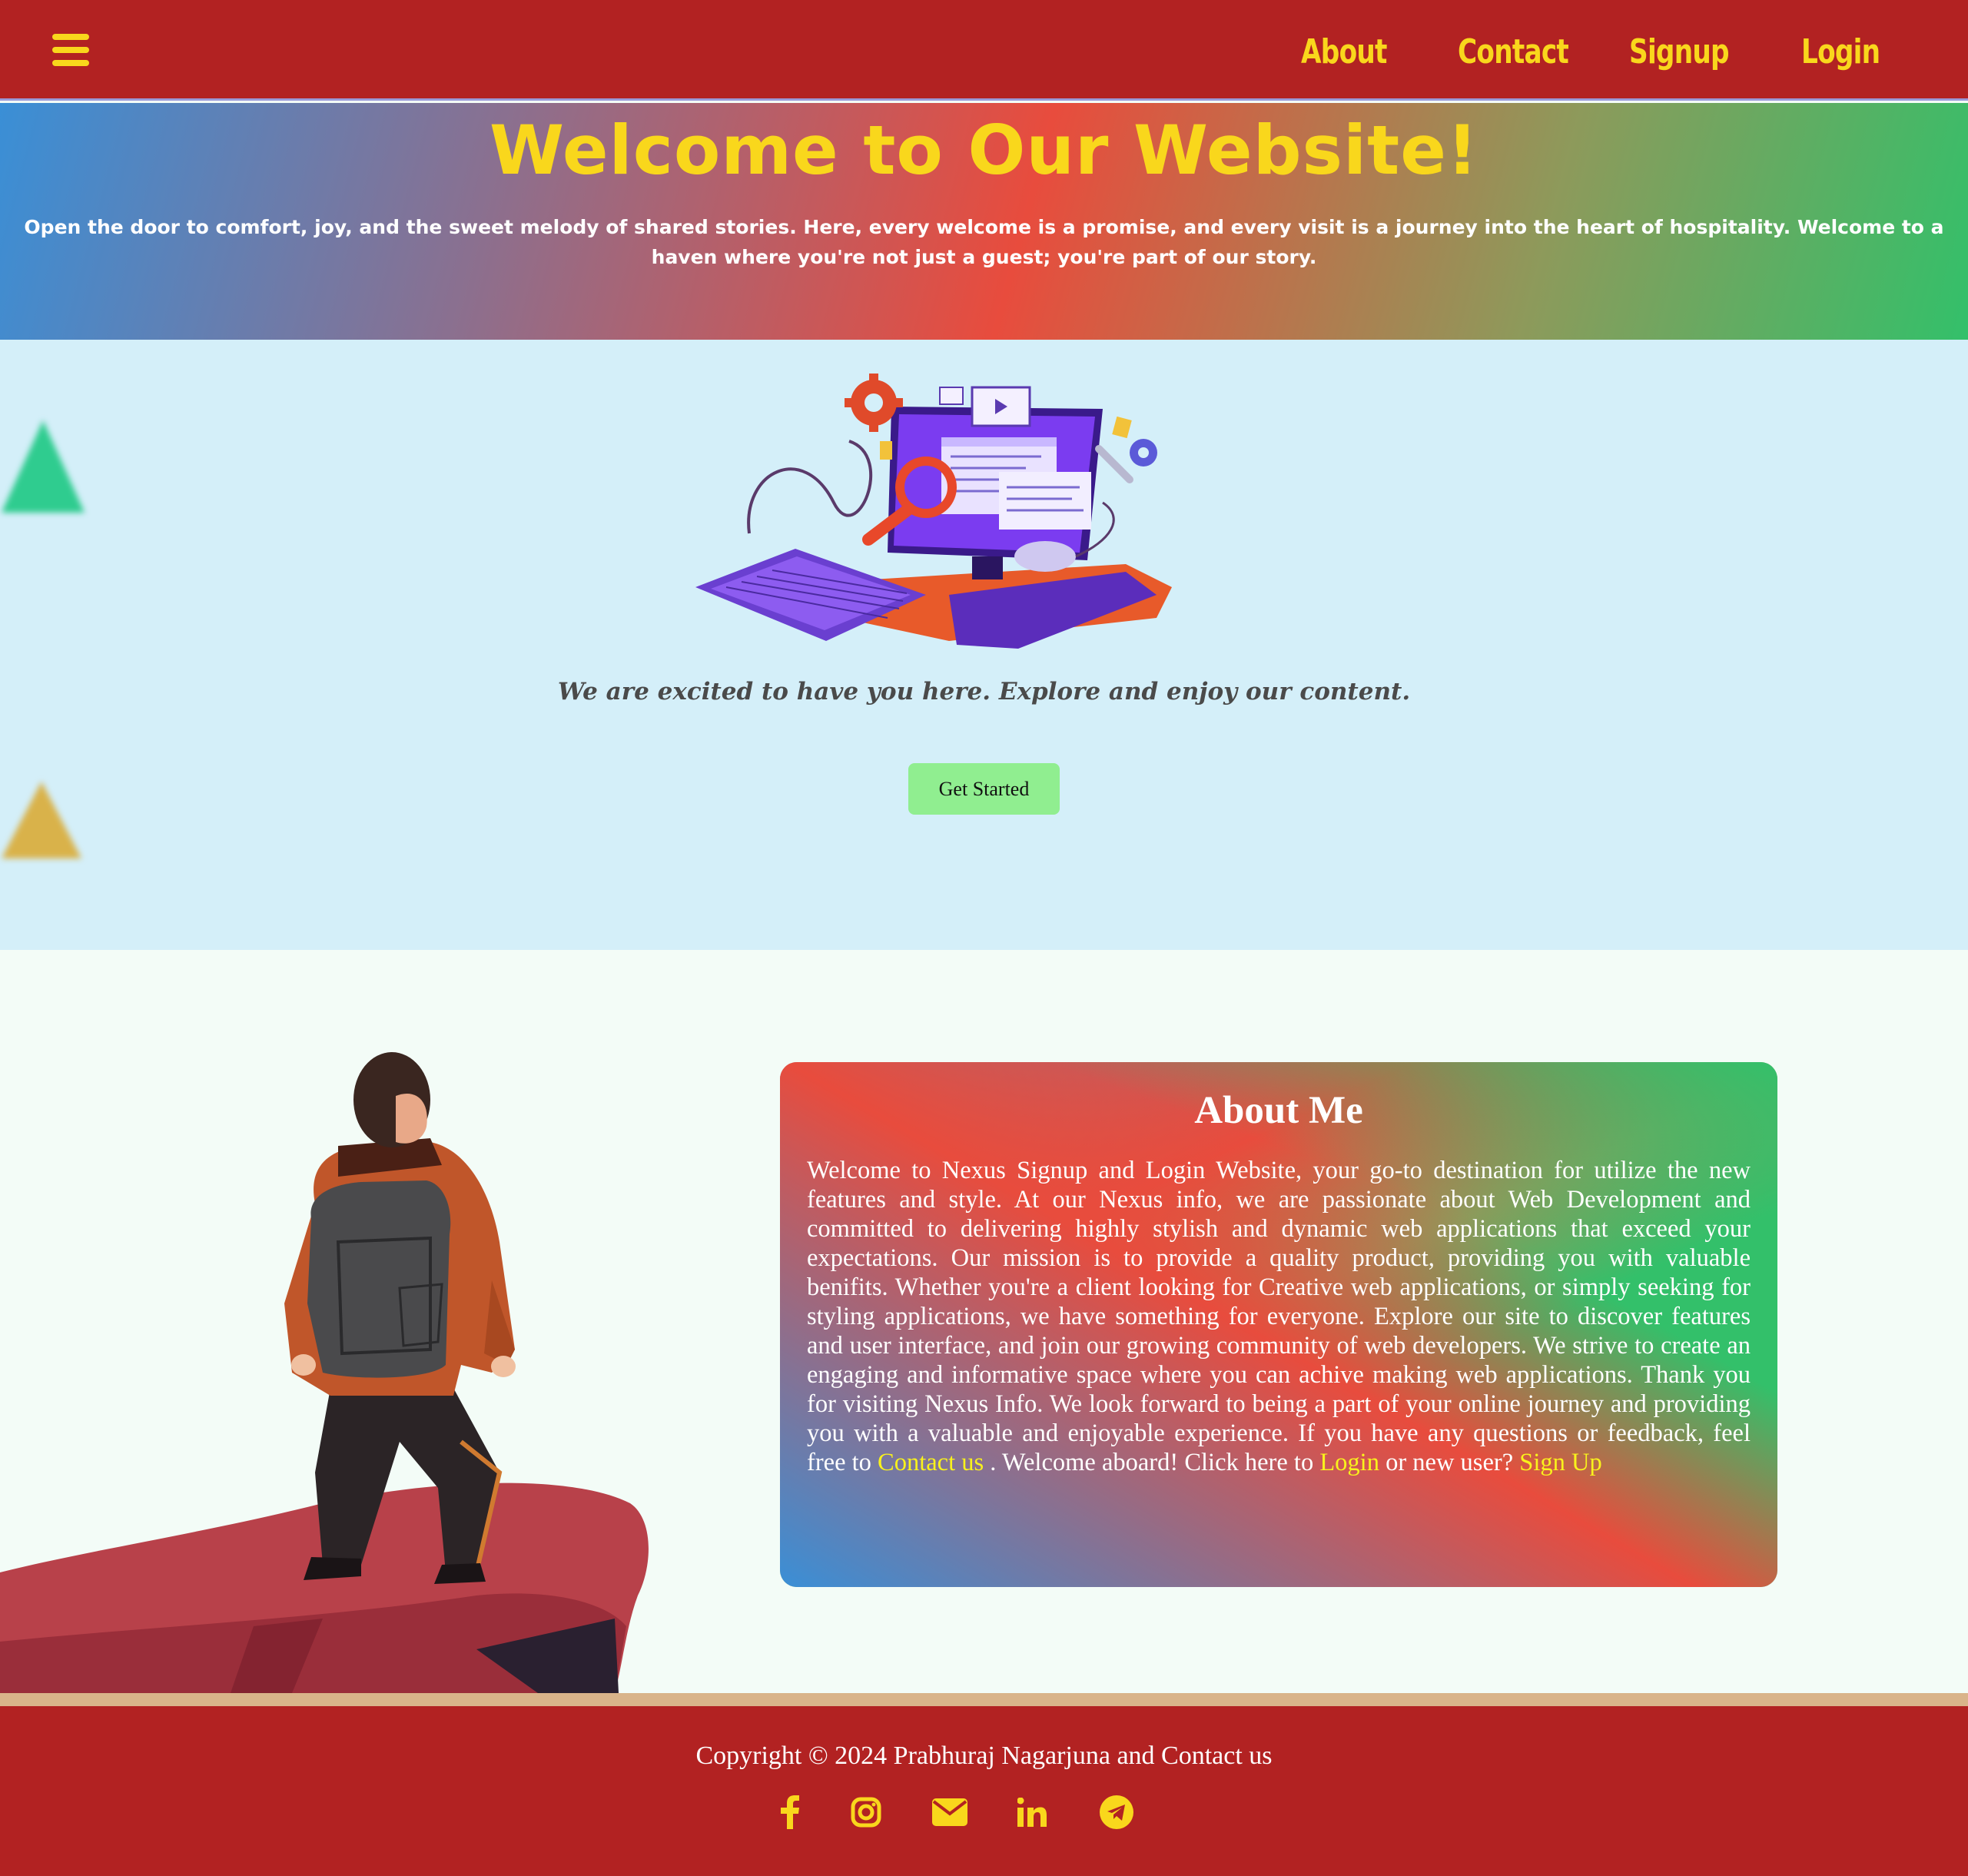 The image size is (1968, 1876). I want to click on about-title: About Me, so click(1278, 1110).